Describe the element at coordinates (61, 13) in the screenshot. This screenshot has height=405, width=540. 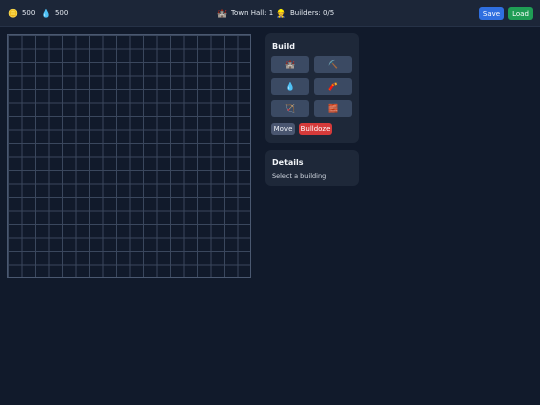
I see `elixir-value: 500` at that location.